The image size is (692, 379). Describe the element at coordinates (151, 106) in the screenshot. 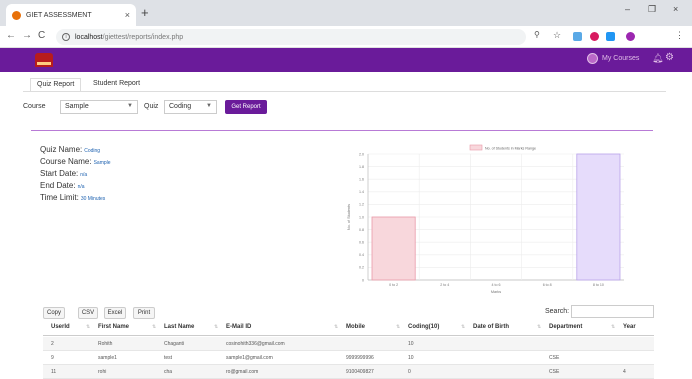

I see `quiz-label: Quiz` at that location.